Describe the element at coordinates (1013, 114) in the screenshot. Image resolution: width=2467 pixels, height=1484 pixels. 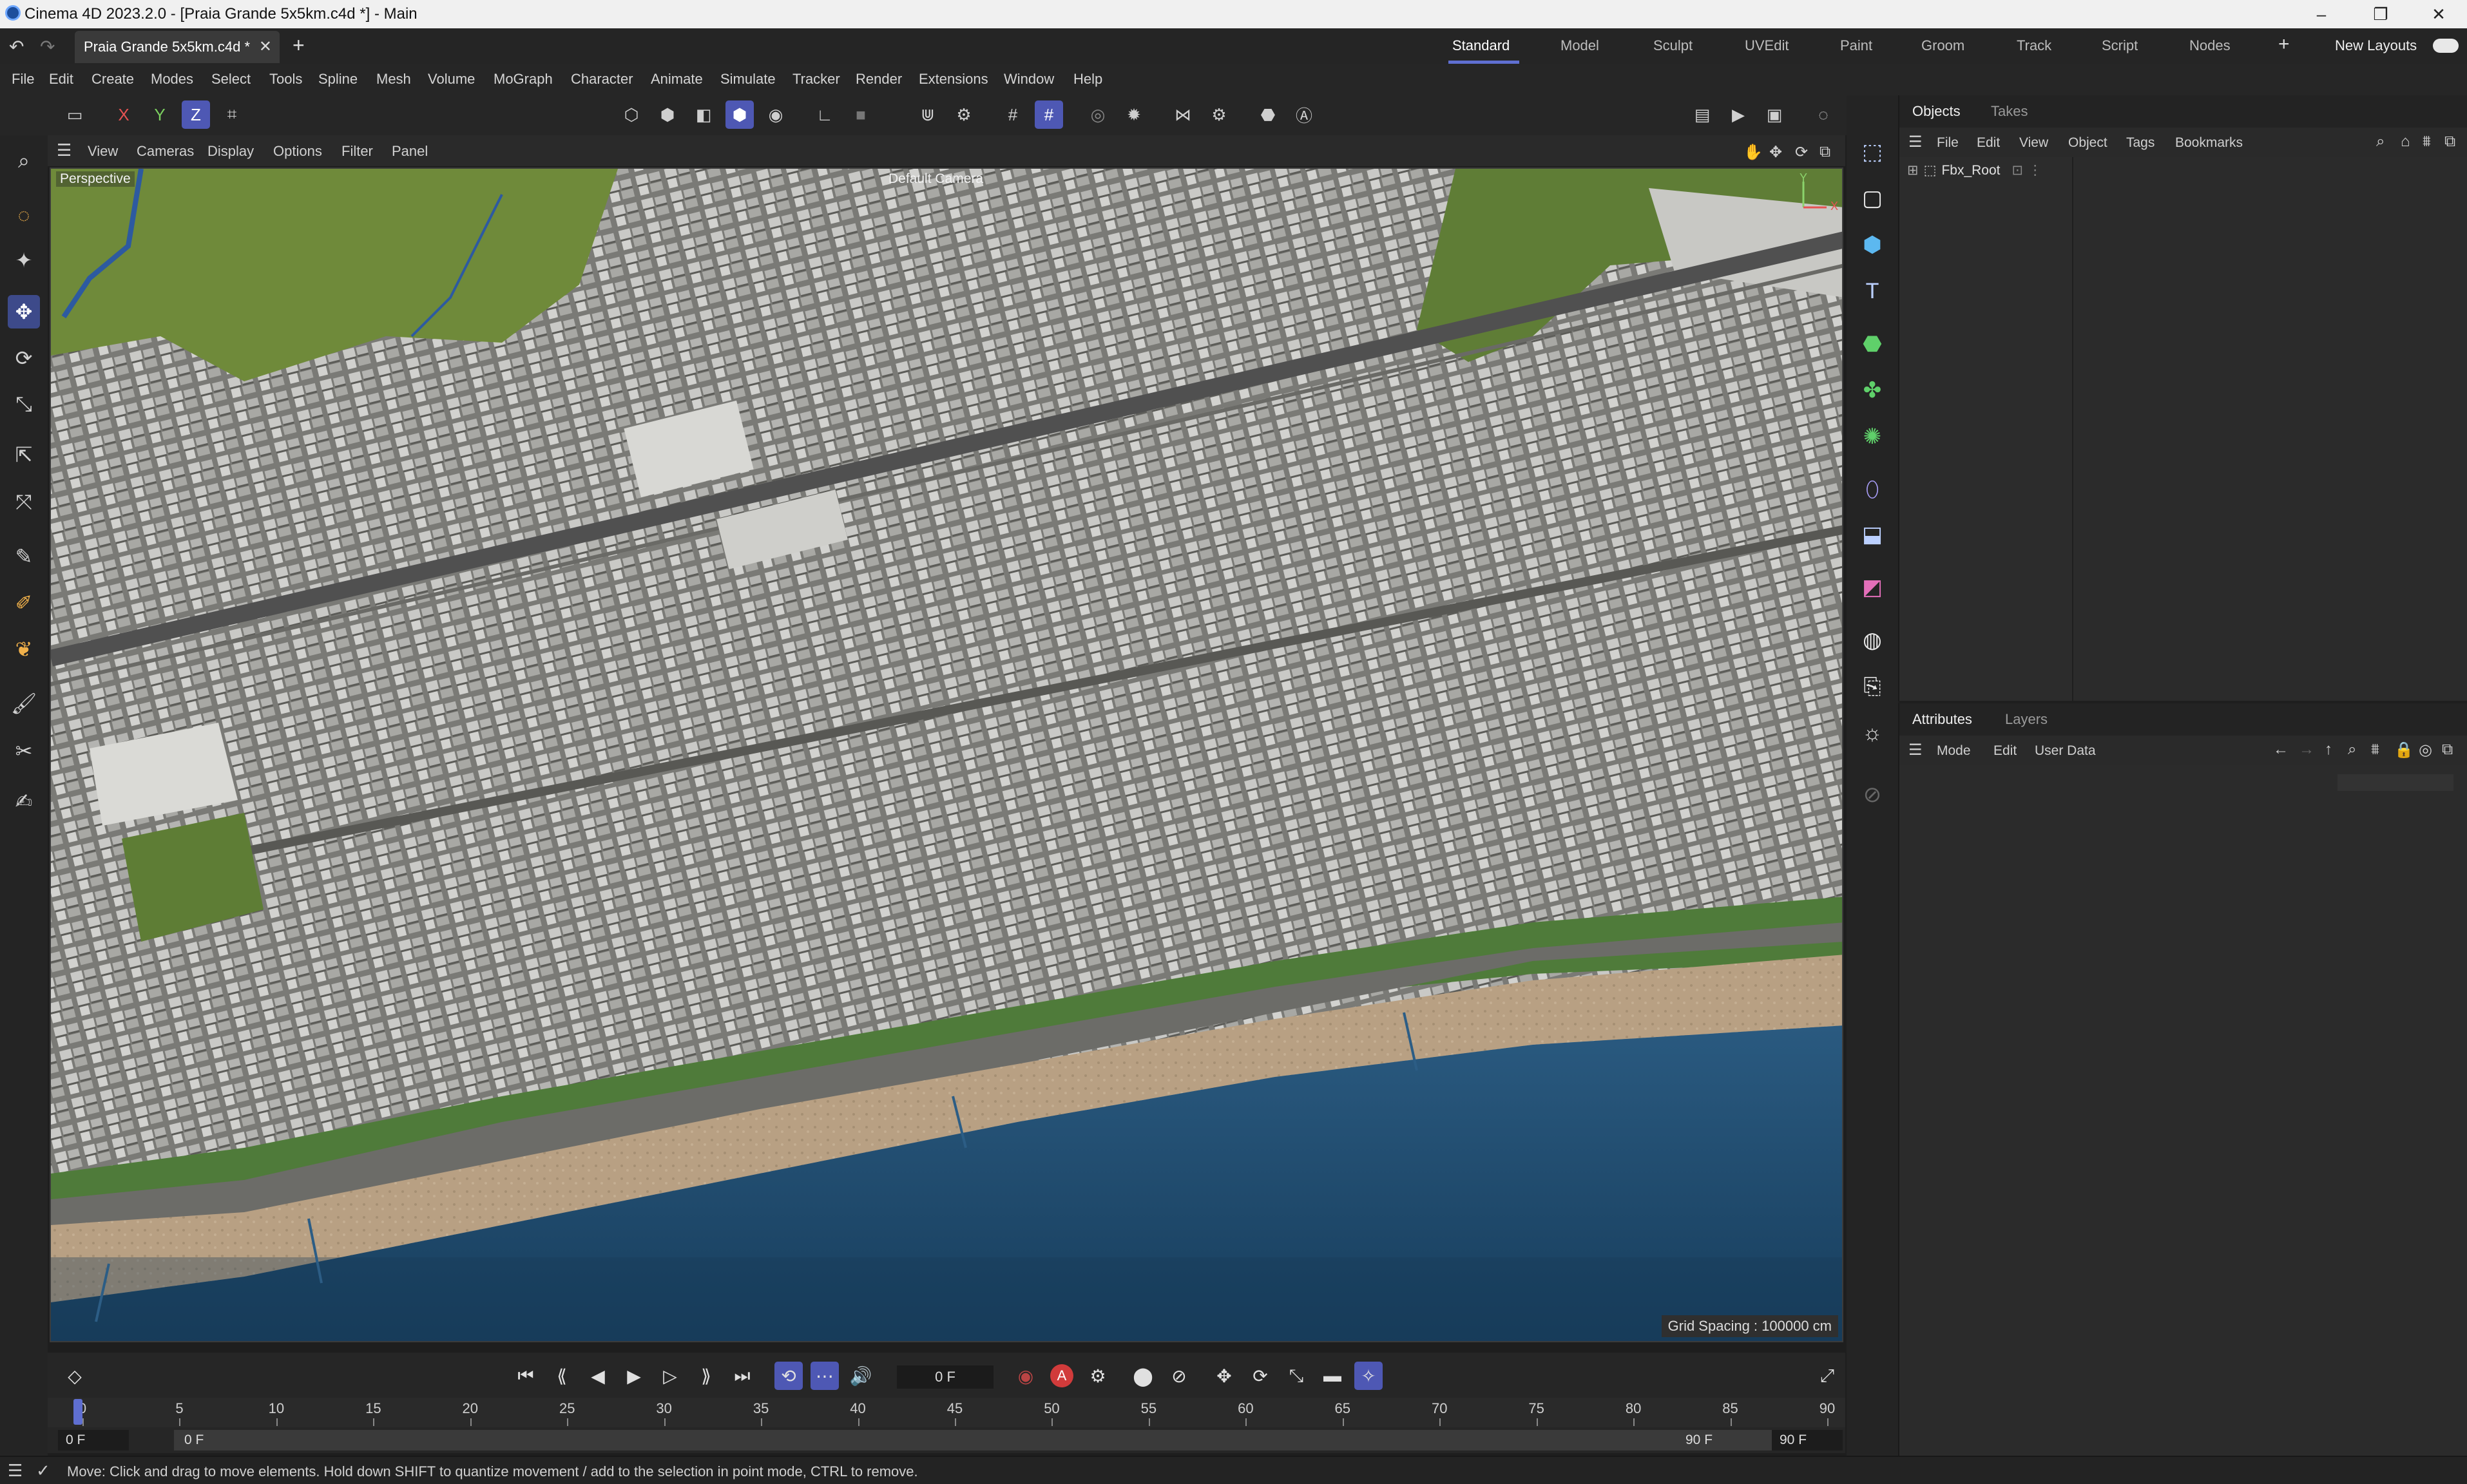
I see `workplane-grid-icon: #` at that location.